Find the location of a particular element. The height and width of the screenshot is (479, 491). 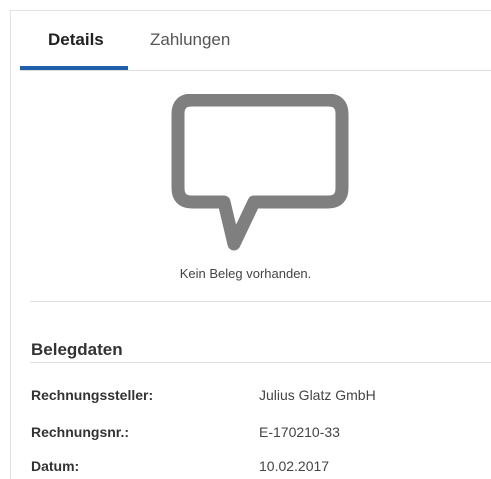

field-row-datum: Datum: 10.02.2017 is located at coordinates (261, 468).